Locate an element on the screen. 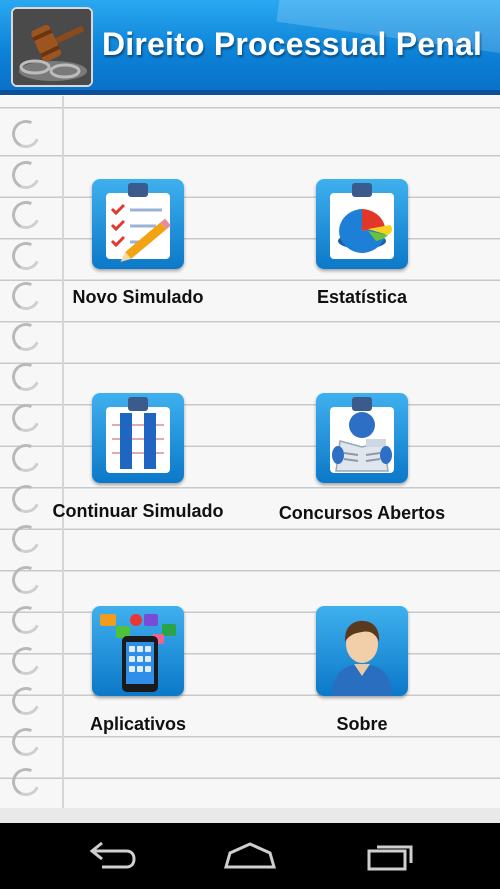 The height and width of the screenshot is (889, 500). sobre-button: Sobre is located at coordinates (362, 670).